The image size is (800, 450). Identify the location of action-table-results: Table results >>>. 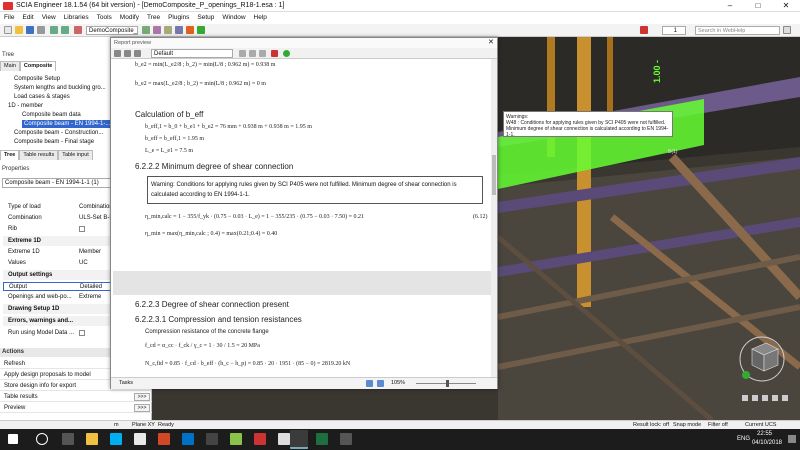
(76, 397).